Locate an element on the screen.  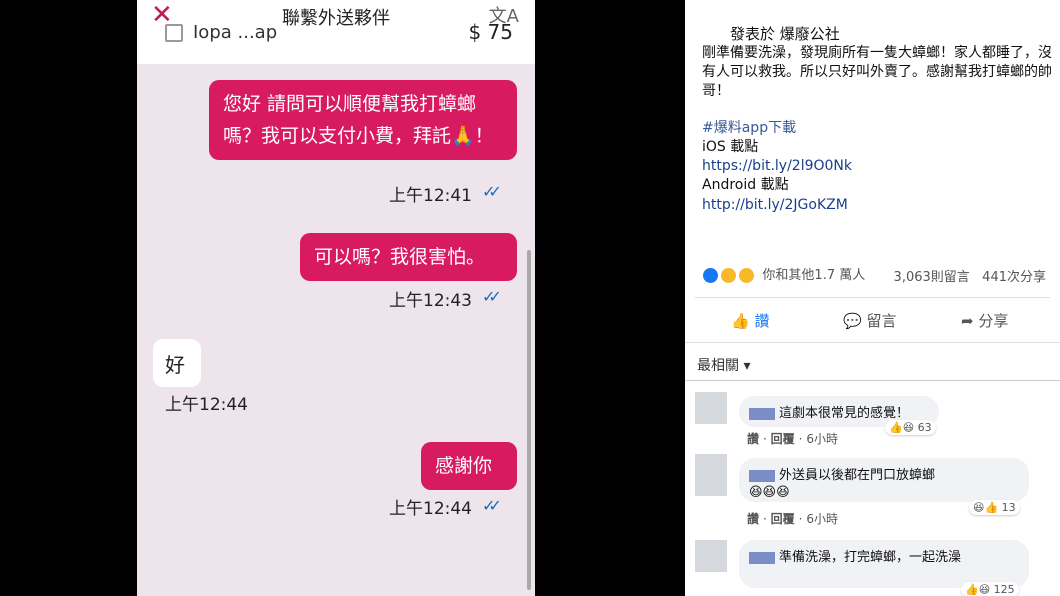
message-bubble-incoming: 好 is located at coordinates (177, 363).